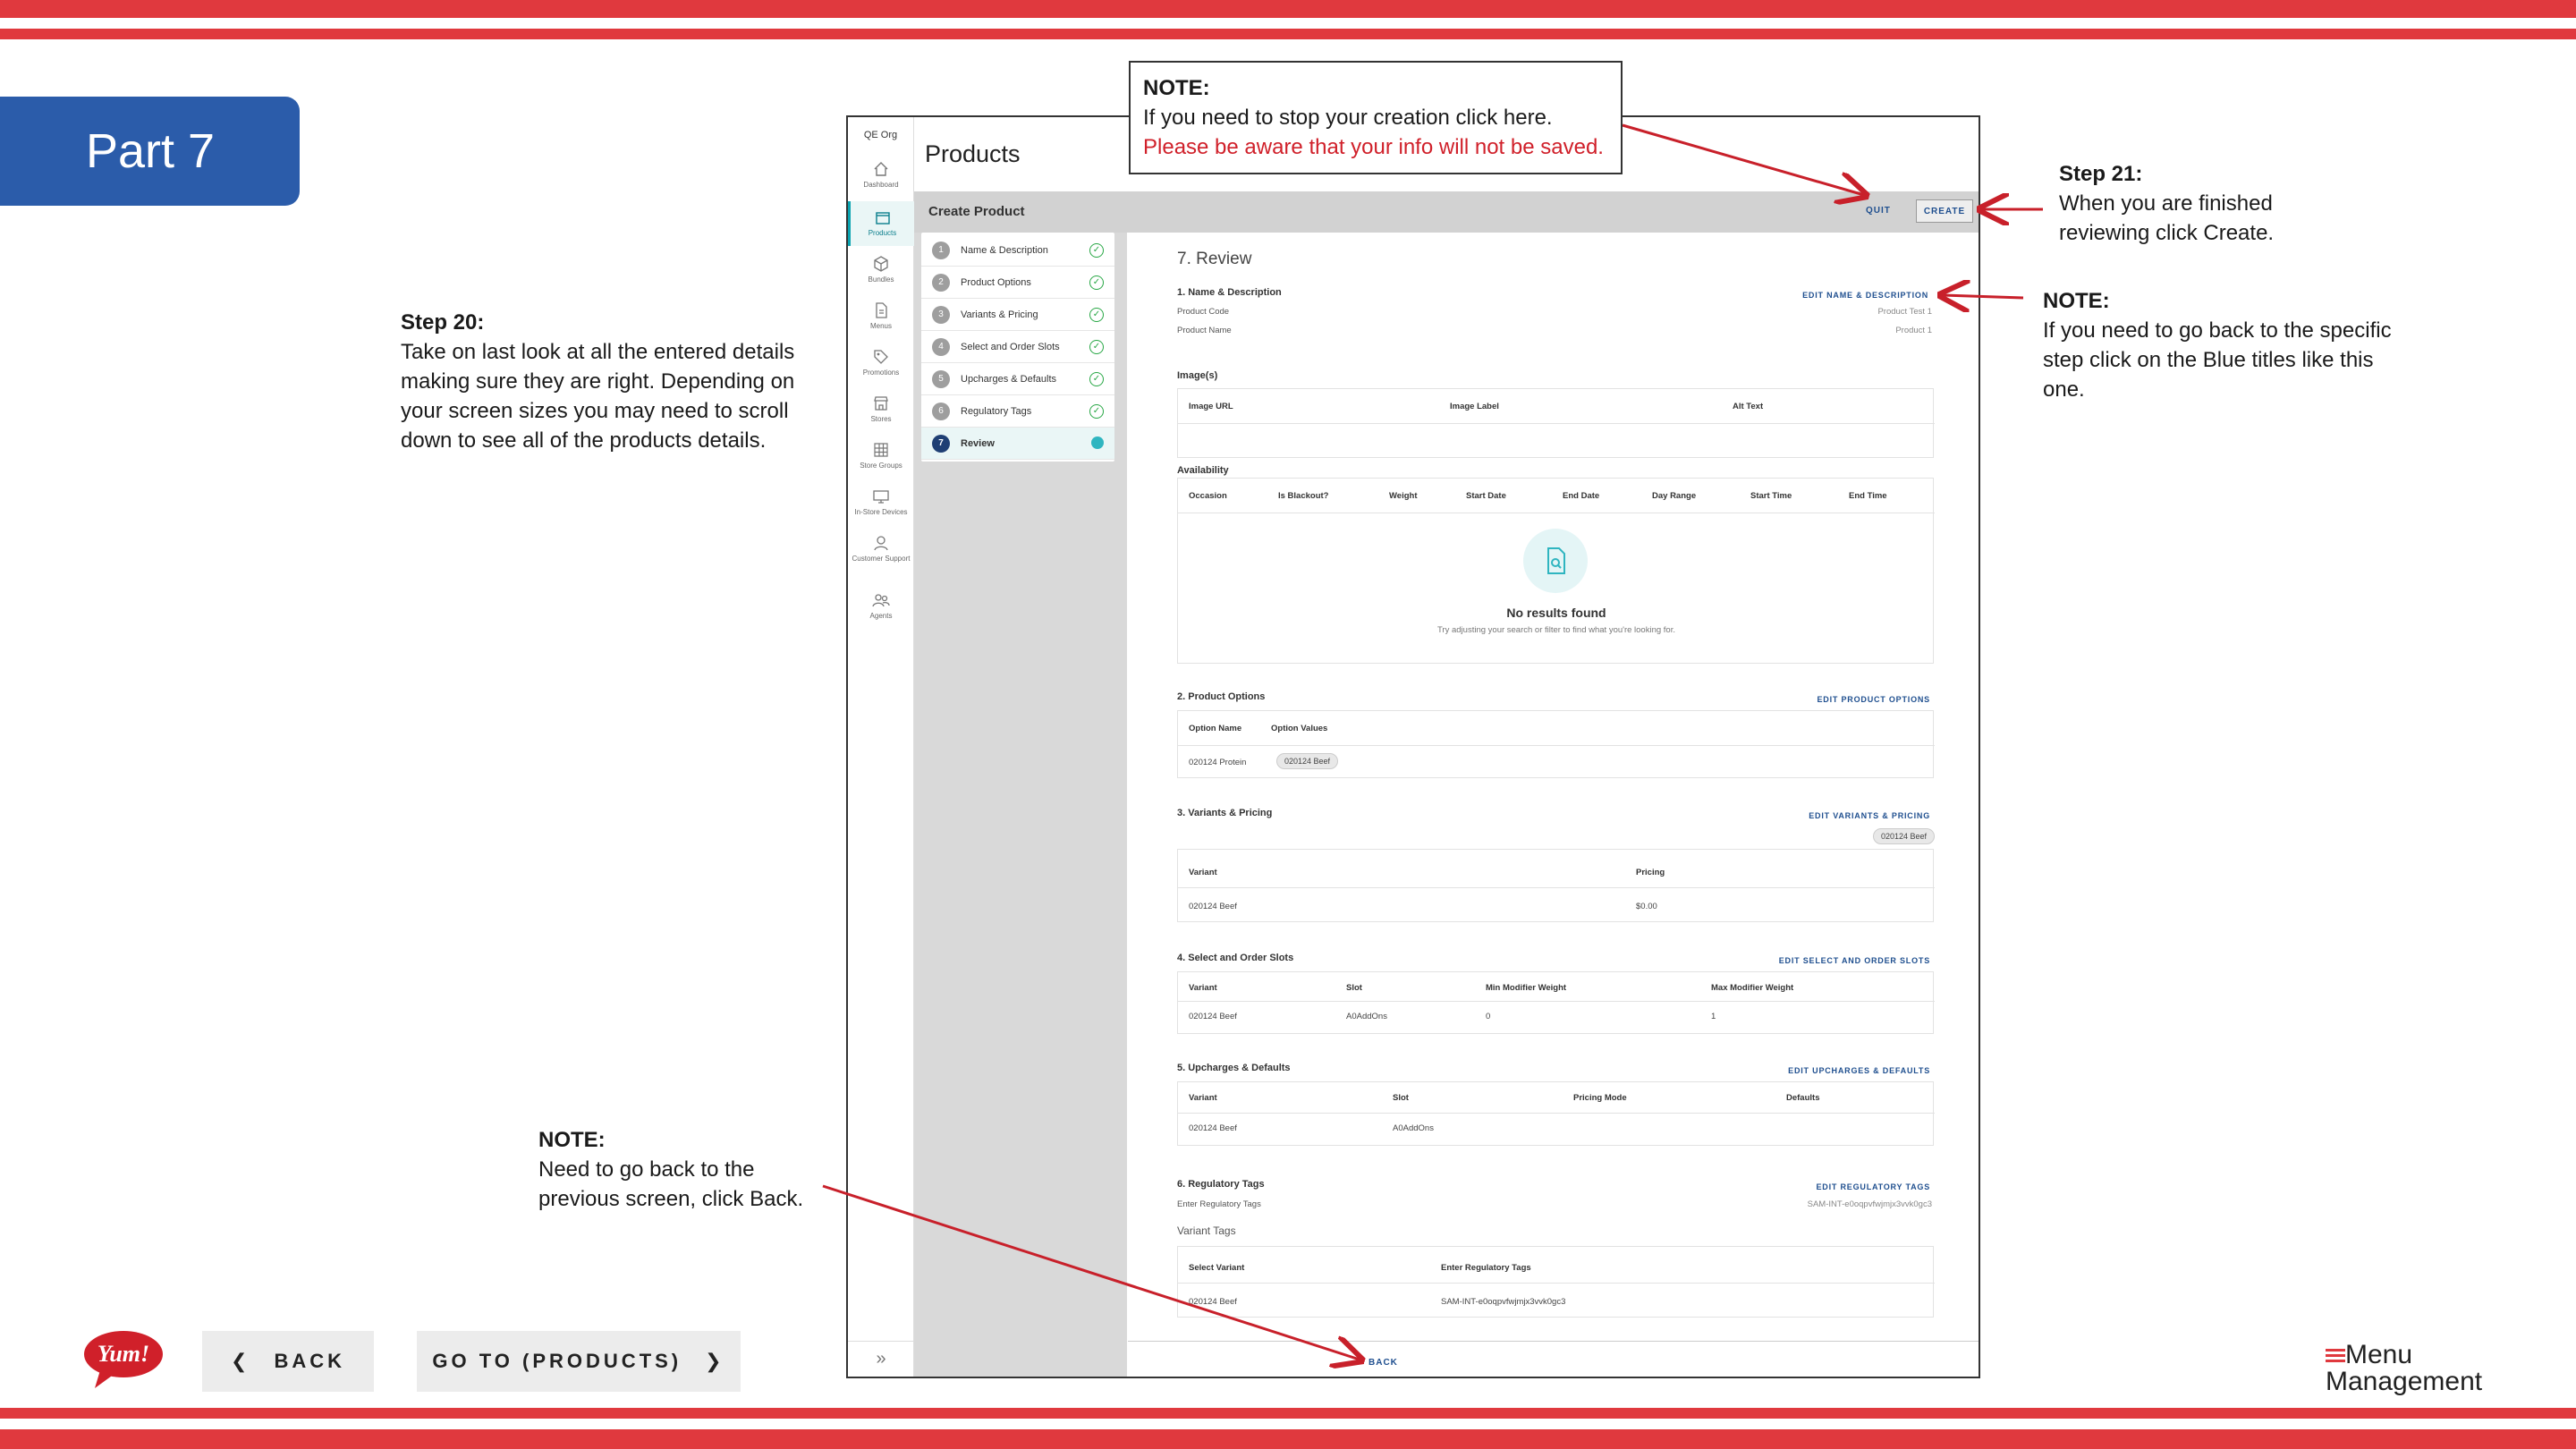  Describe the element at coordinates (1383, 1363) in the screenshot. I see `review-back-button: BACK` at that location.